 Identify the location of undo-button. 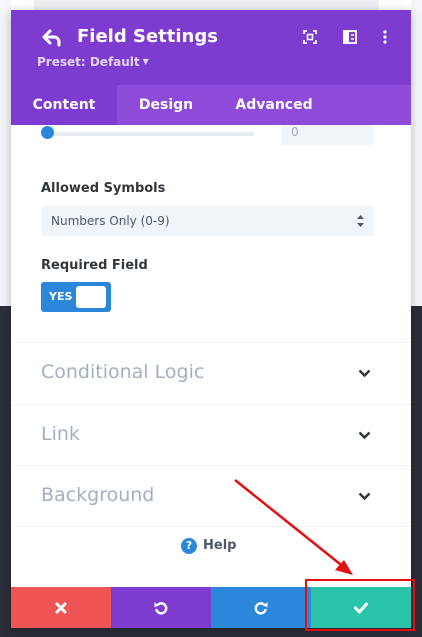
(161, 607).